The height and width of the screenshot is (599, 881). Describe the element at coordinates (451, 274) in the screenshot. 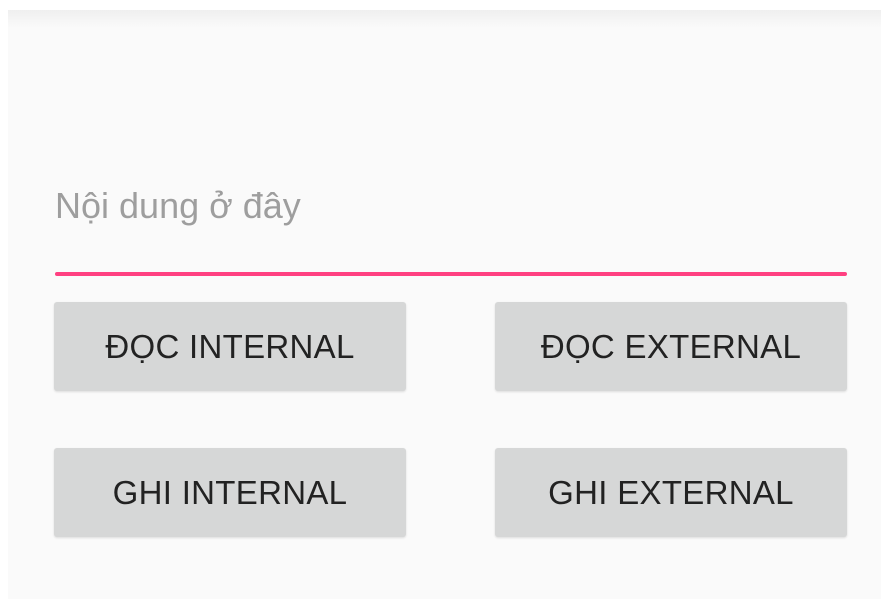

I see `content-input-underline` at that location.